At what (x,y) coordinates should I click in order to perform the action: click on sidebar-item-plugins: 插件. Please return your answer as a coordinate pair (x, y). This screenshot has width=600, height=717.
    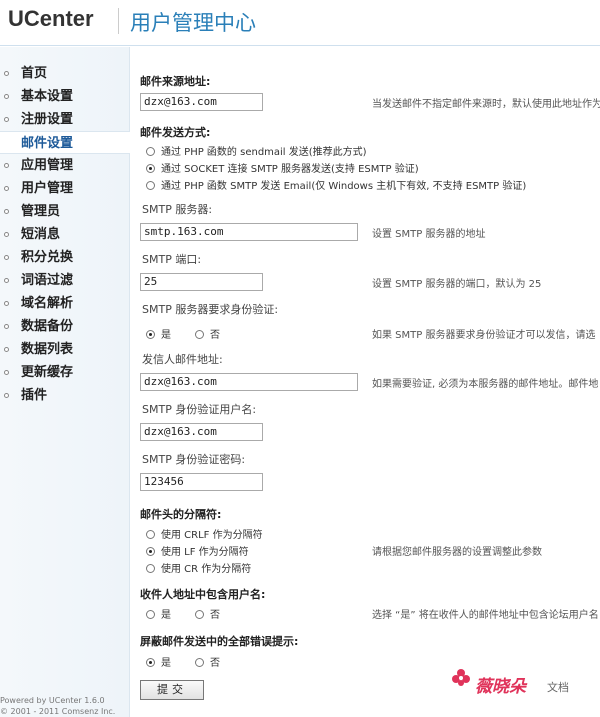
    Looking at the image, I should click on (64, 395).